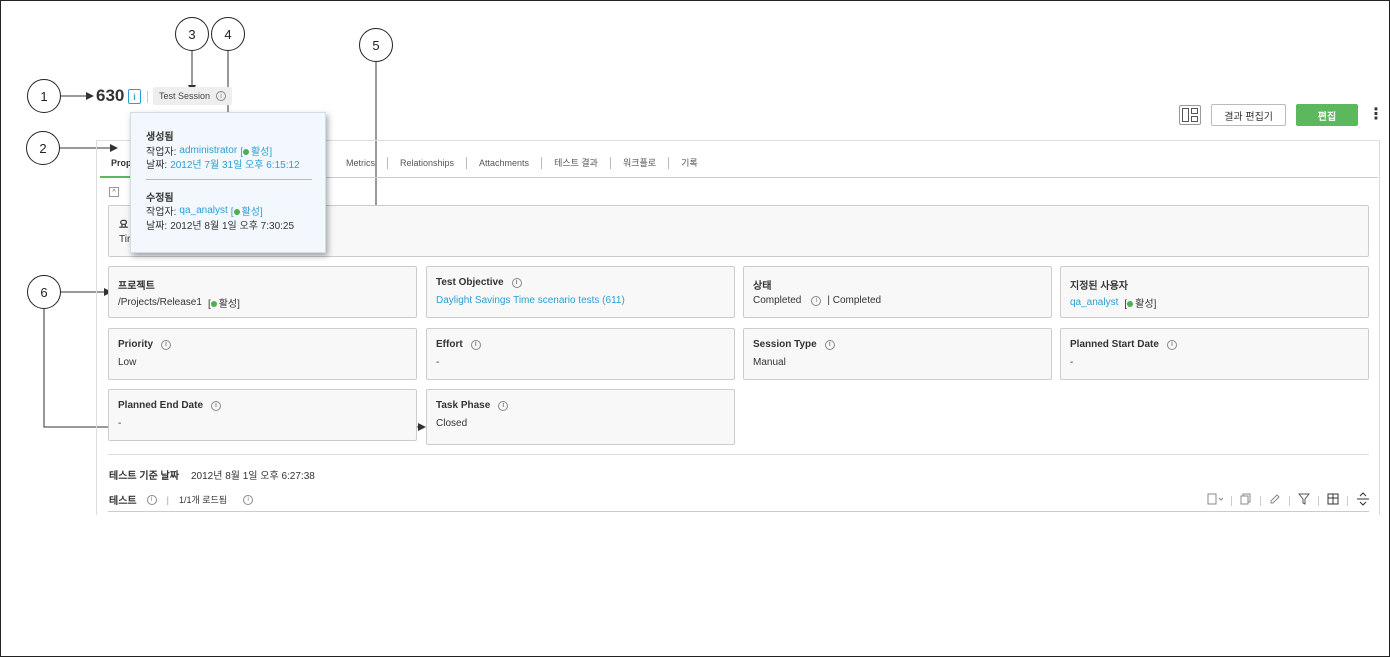  Describe the element at coordinates (463, 405) in the screenshot. I see `field-label: Task Phase` at that location.